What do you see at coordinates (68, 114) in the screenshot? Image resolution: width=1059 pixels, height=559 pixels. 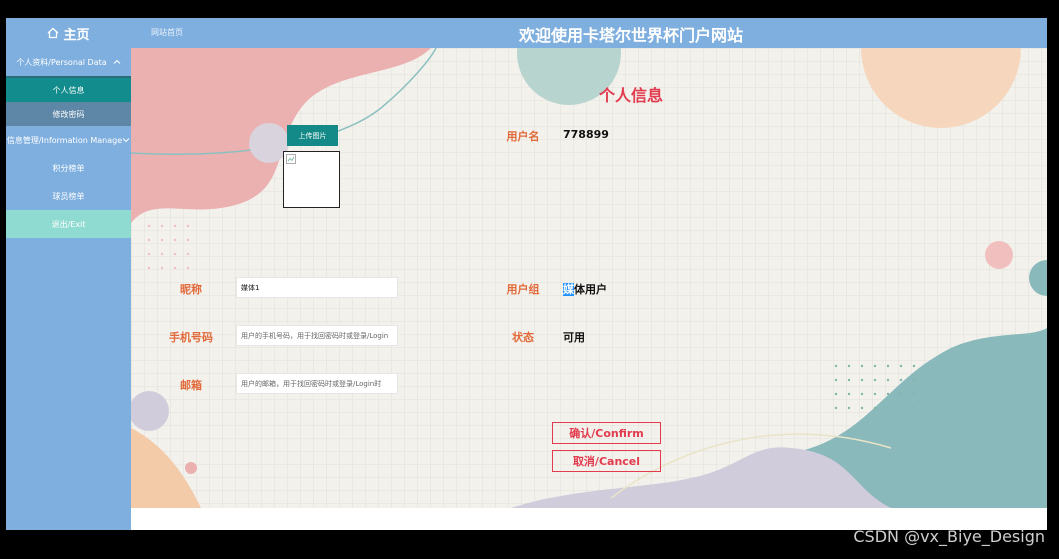 I see `sidebar-item-password: 修改密码` at bounding box center [68, 114].